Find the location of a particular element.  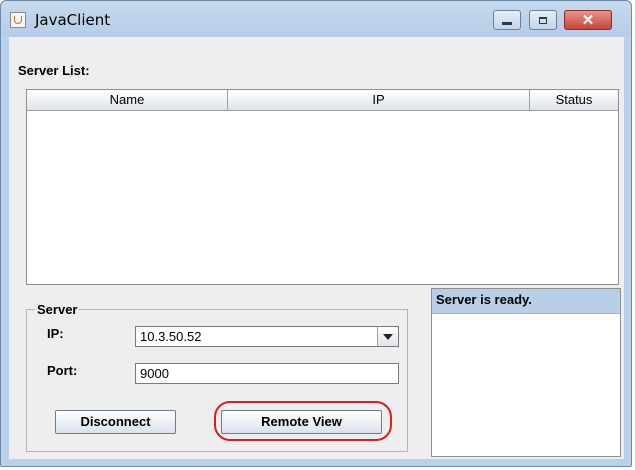

maximize-icon is located at coordinates (543, 20).